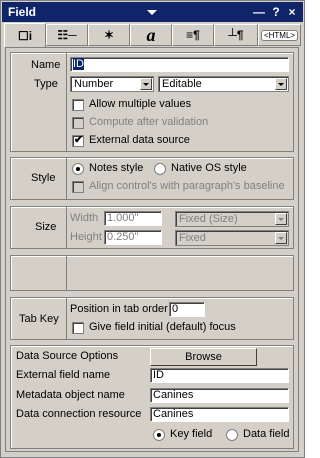 The width and height of the screenshot is (320, 458). Describe the element at coordinates (292, 12) in the screenshot. I see `close-button: ×` at that location.